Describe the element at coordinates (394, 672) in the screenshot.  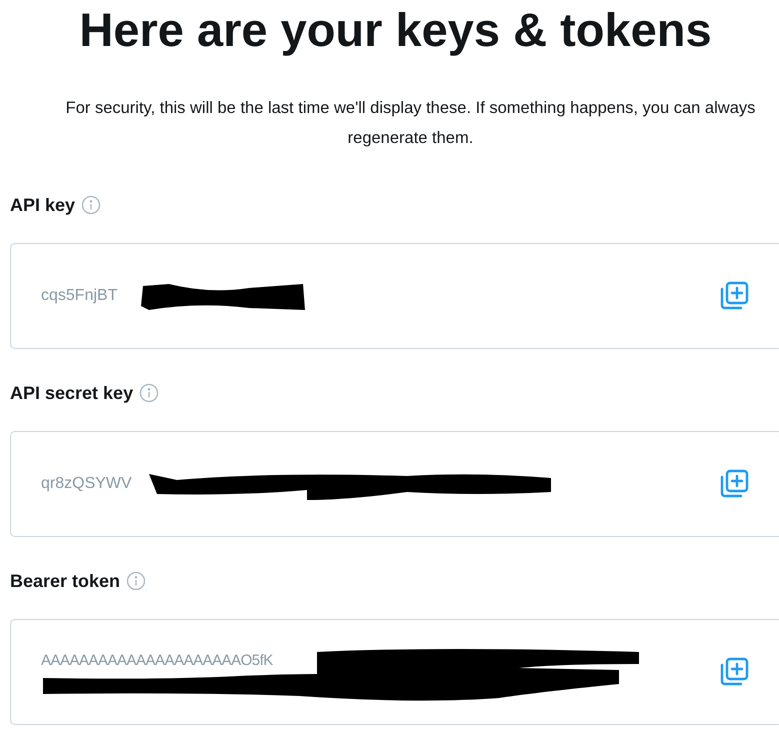
I see `key-field: AAAAAAAAAAAAAAAAAAAAAO5fK` at that location.